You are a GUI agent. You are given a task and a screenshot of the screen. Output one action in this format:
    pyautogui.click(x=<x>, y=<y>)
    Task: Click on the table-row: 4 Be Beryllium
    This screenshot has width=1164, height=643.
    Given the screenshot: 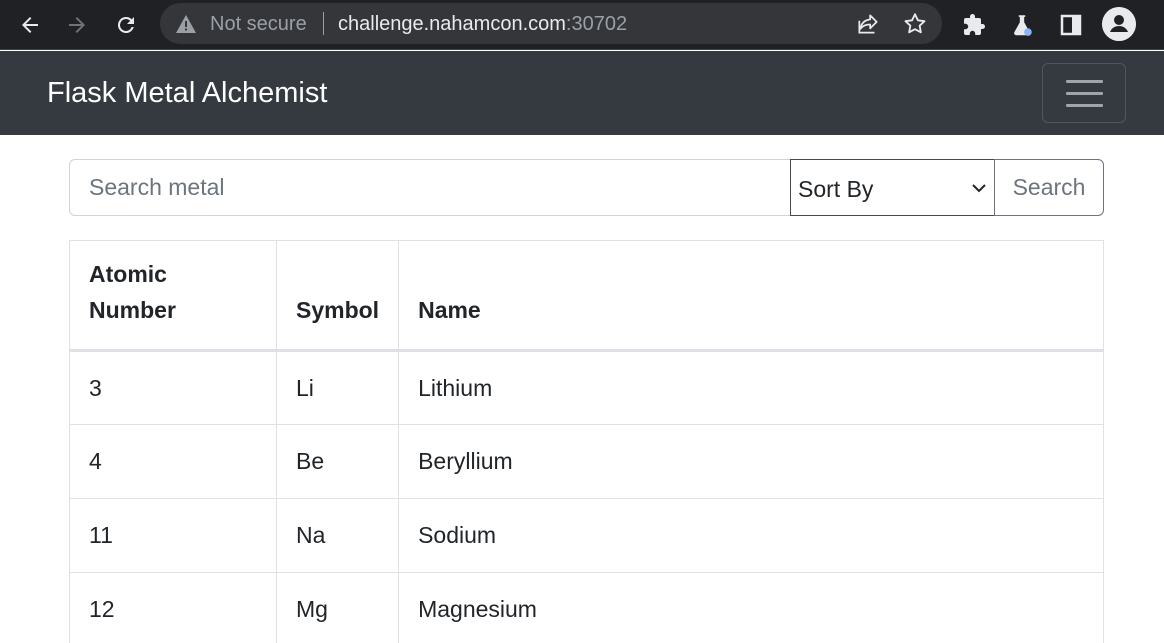 What is the action you would take?
    pyautogui.click(x=586, y=461)
    